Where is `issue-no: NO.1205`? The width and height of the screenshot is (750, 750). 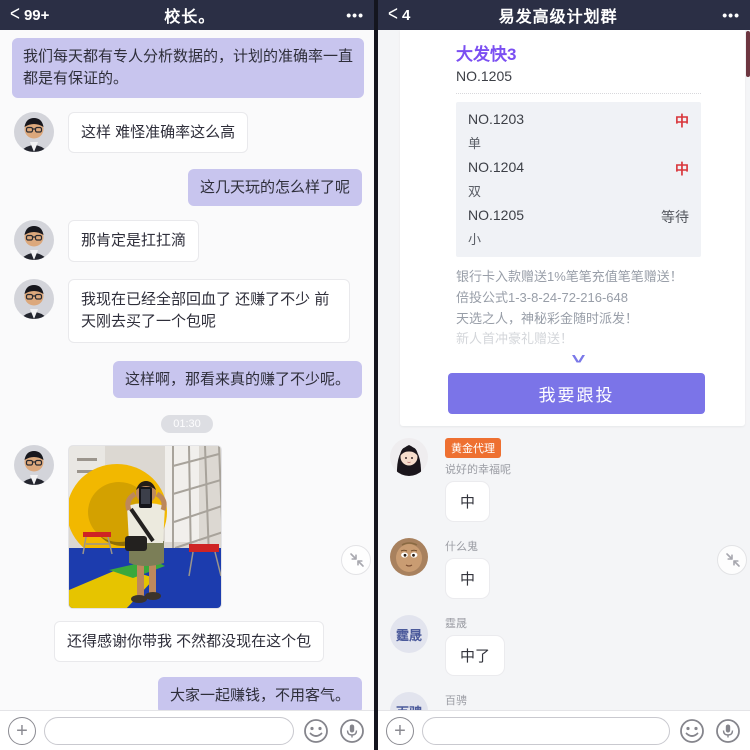
issue-no: NO.1205 is located at coordinates (496, 215).